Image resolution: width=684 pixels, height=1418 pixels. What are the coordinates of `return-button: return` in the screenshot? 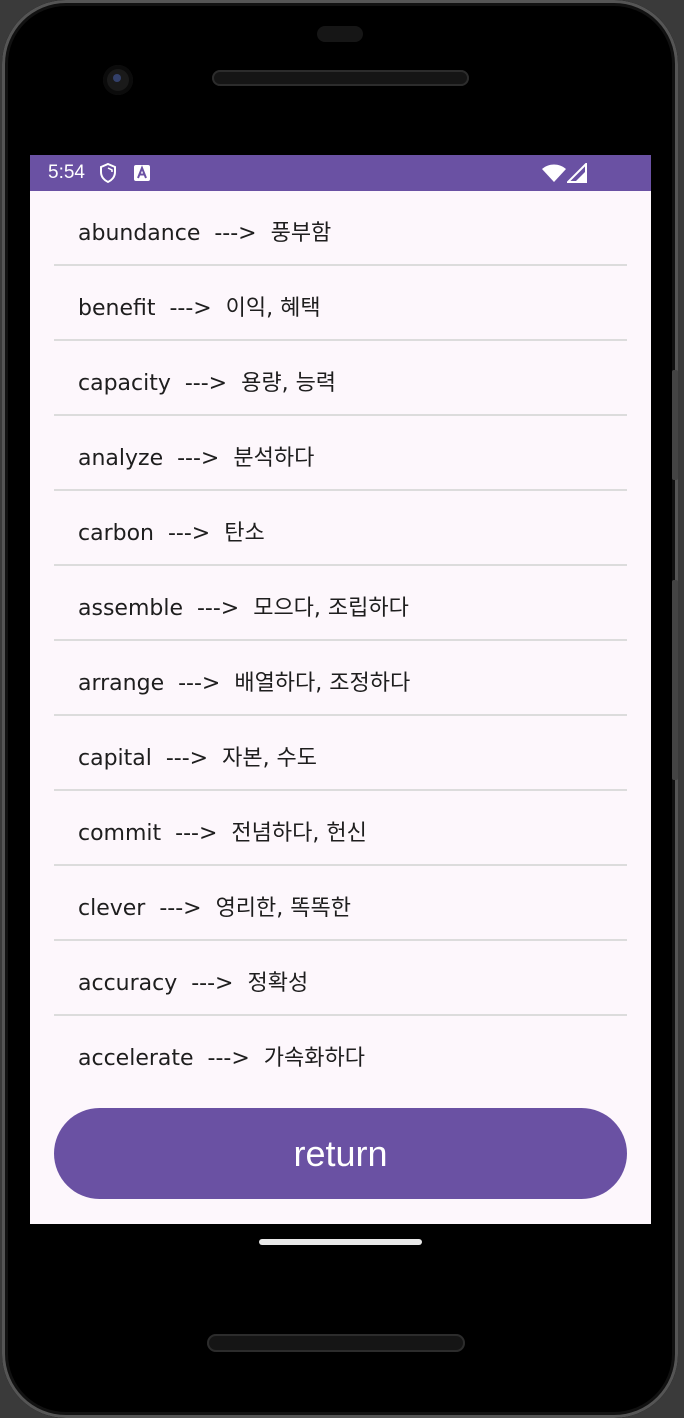 It's located at (340, 1153).